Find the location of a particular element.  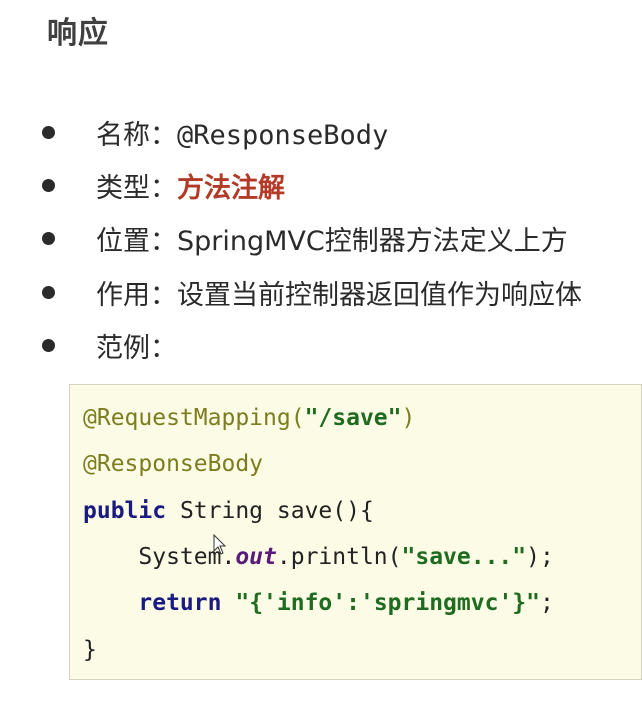

code-string: "save..." is located at coordinates (464, 557).